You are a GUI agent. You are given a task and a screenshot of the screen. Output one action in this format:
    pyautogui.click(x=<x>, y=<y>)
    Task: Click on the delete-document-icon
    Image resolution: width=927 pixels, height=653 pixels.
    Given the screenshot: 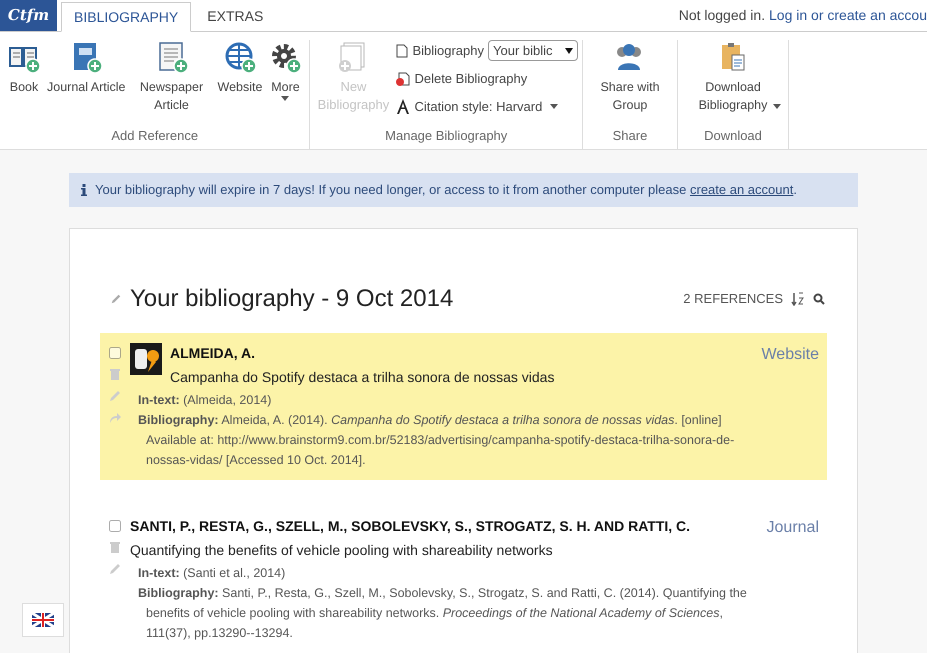 What is the action you would take?
    pyautogui.click(x=403, y=79)
    